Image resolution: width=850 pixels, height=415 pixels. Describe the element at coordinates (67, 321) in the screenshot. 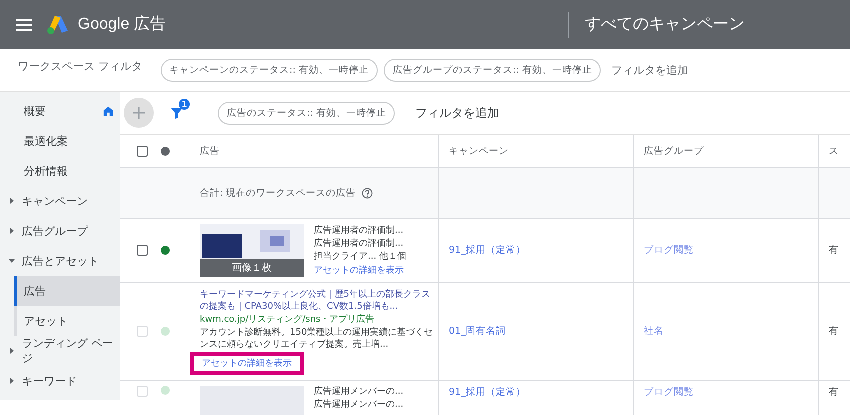

I see `sidebar-item: アセット` at that location.